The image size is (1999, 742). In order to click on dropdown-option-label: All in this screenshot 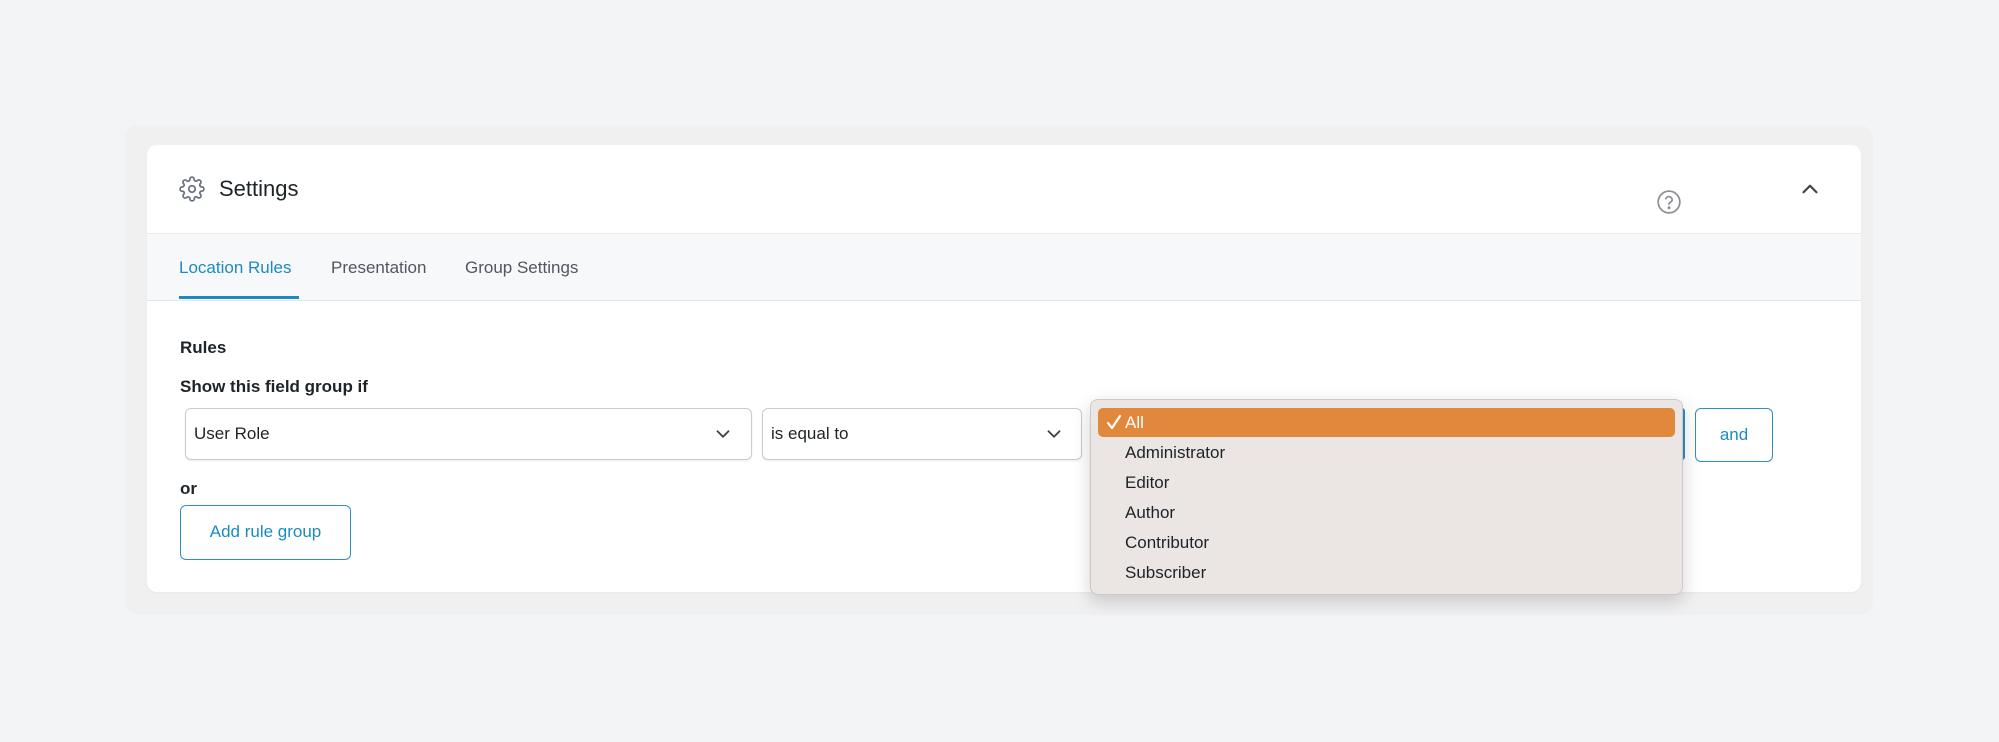, I will do `click(1134, 422)`.